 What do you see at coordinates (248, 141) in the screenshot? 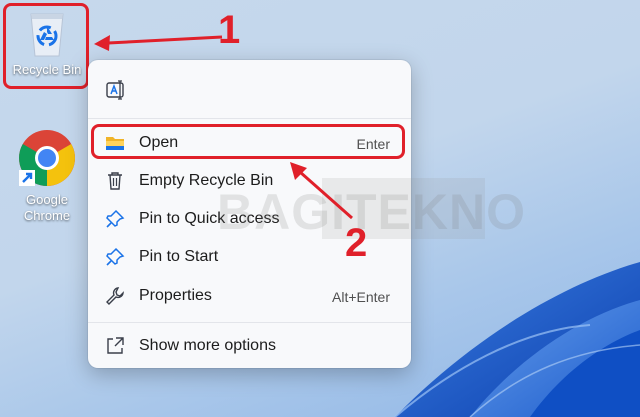
I see `highlight-open-item` at bounding box center [248, 141].